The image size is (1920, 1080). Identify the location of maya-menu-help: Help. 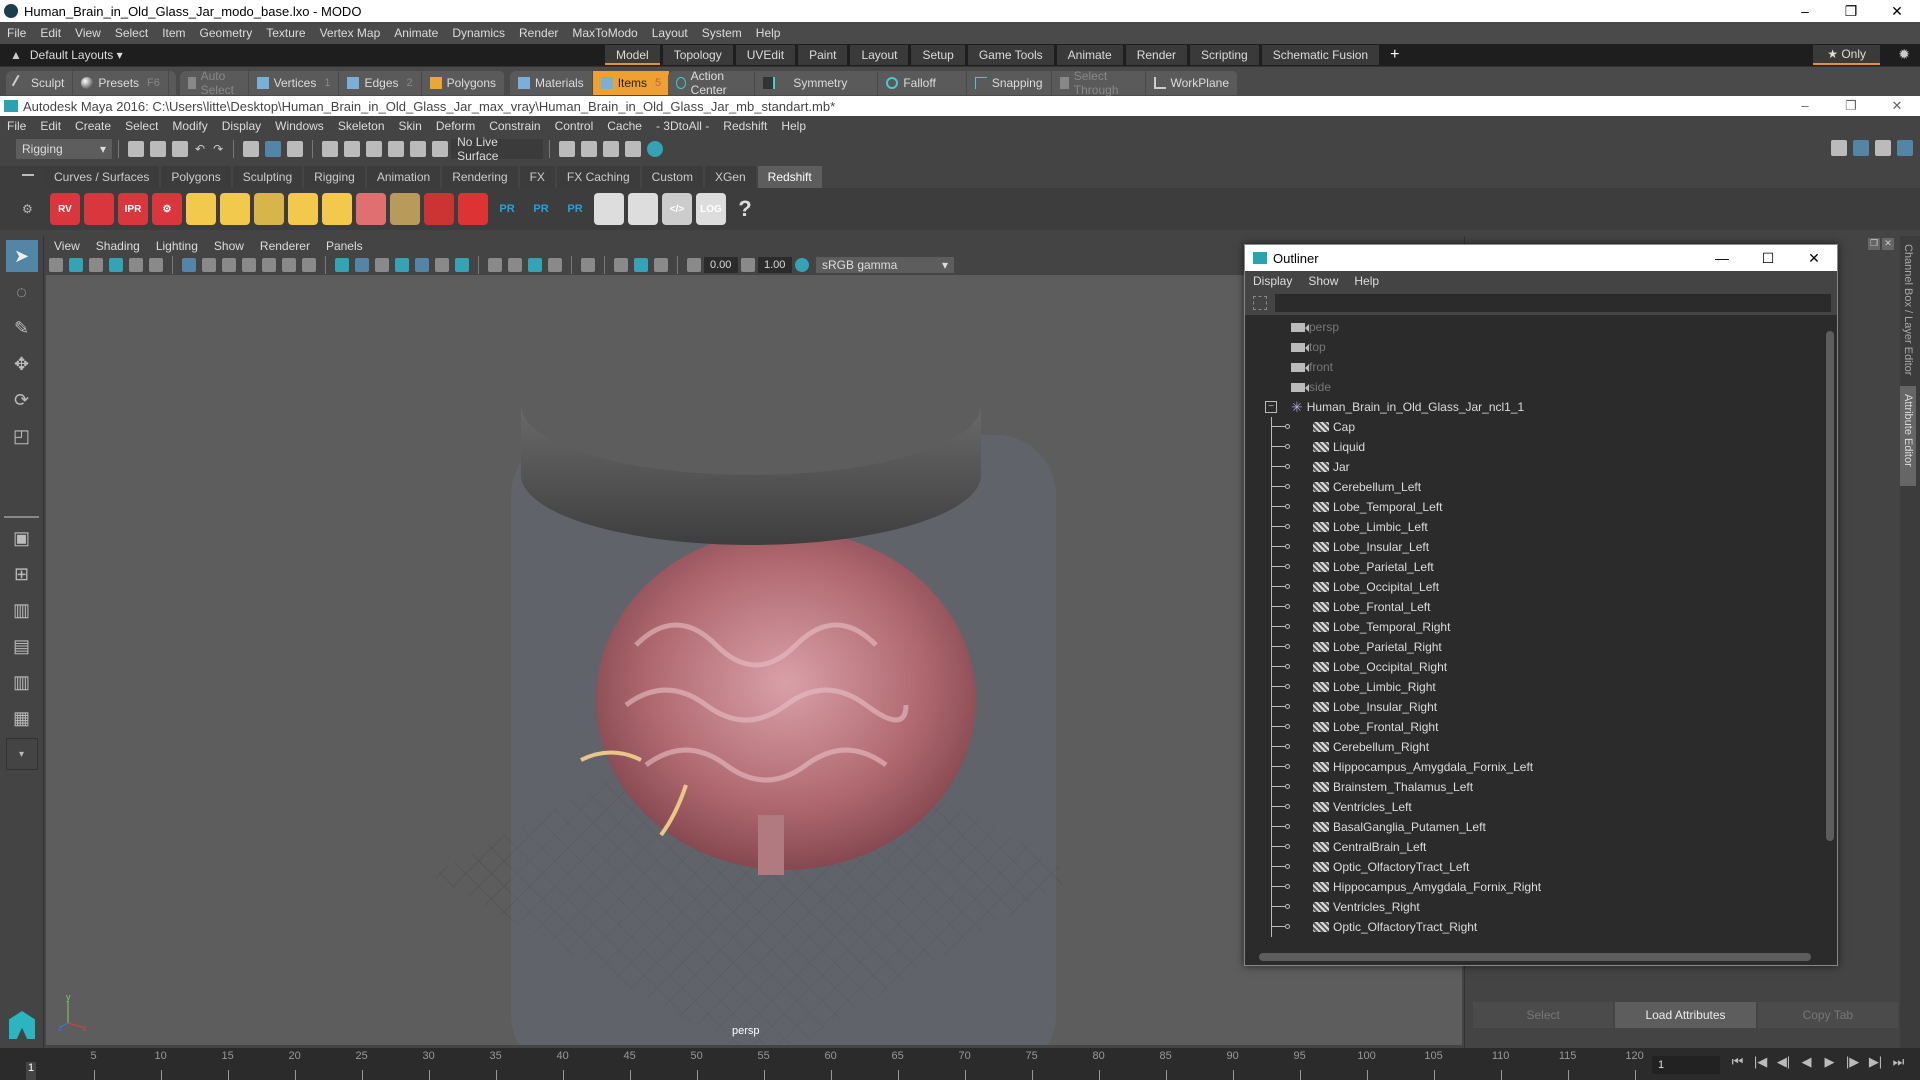
(793, 126).